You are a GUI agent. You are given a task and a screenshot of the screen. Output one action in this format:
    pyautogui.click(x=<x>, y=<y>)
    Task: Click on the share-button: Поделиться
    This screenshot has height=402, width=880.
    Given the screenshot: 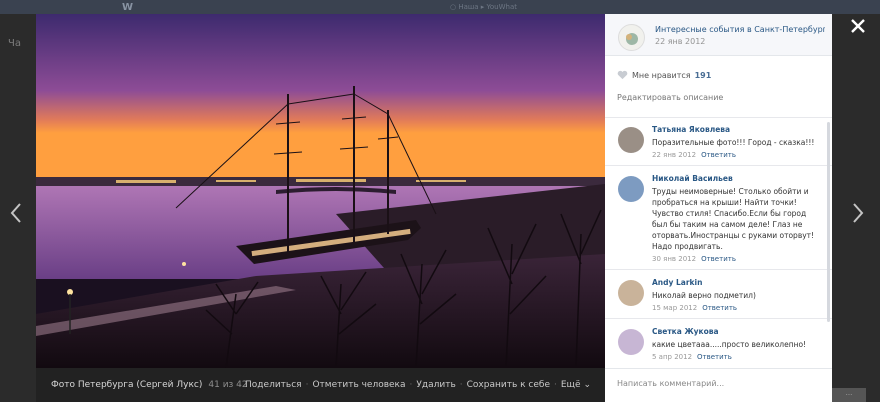 What is the action you would take?
    pyautogui.click(x=273, y=385)
    